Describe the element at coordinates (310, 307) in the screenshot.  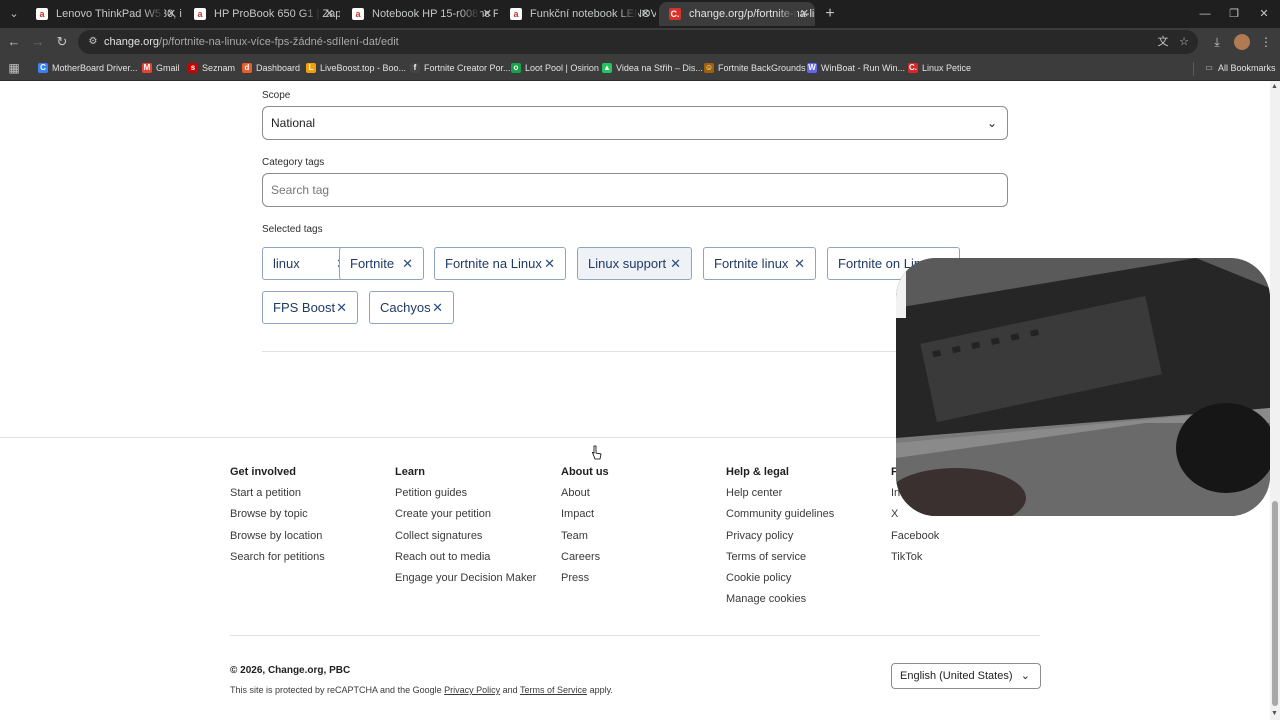
I see `selected-tag: FPS Boost ✕` at that location.